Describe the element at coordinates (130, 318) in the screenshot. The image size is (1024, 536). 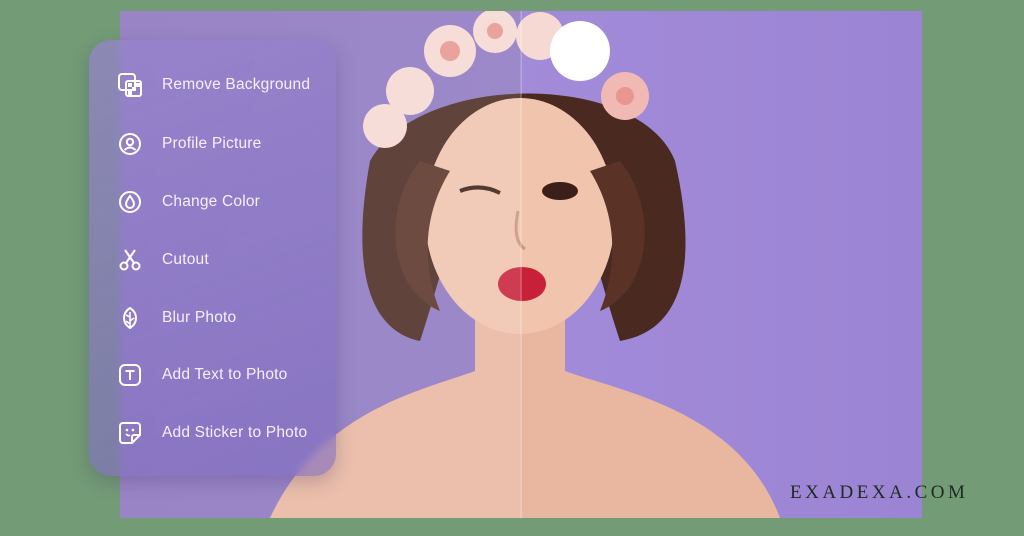
I see `leaf-icon` at that location.